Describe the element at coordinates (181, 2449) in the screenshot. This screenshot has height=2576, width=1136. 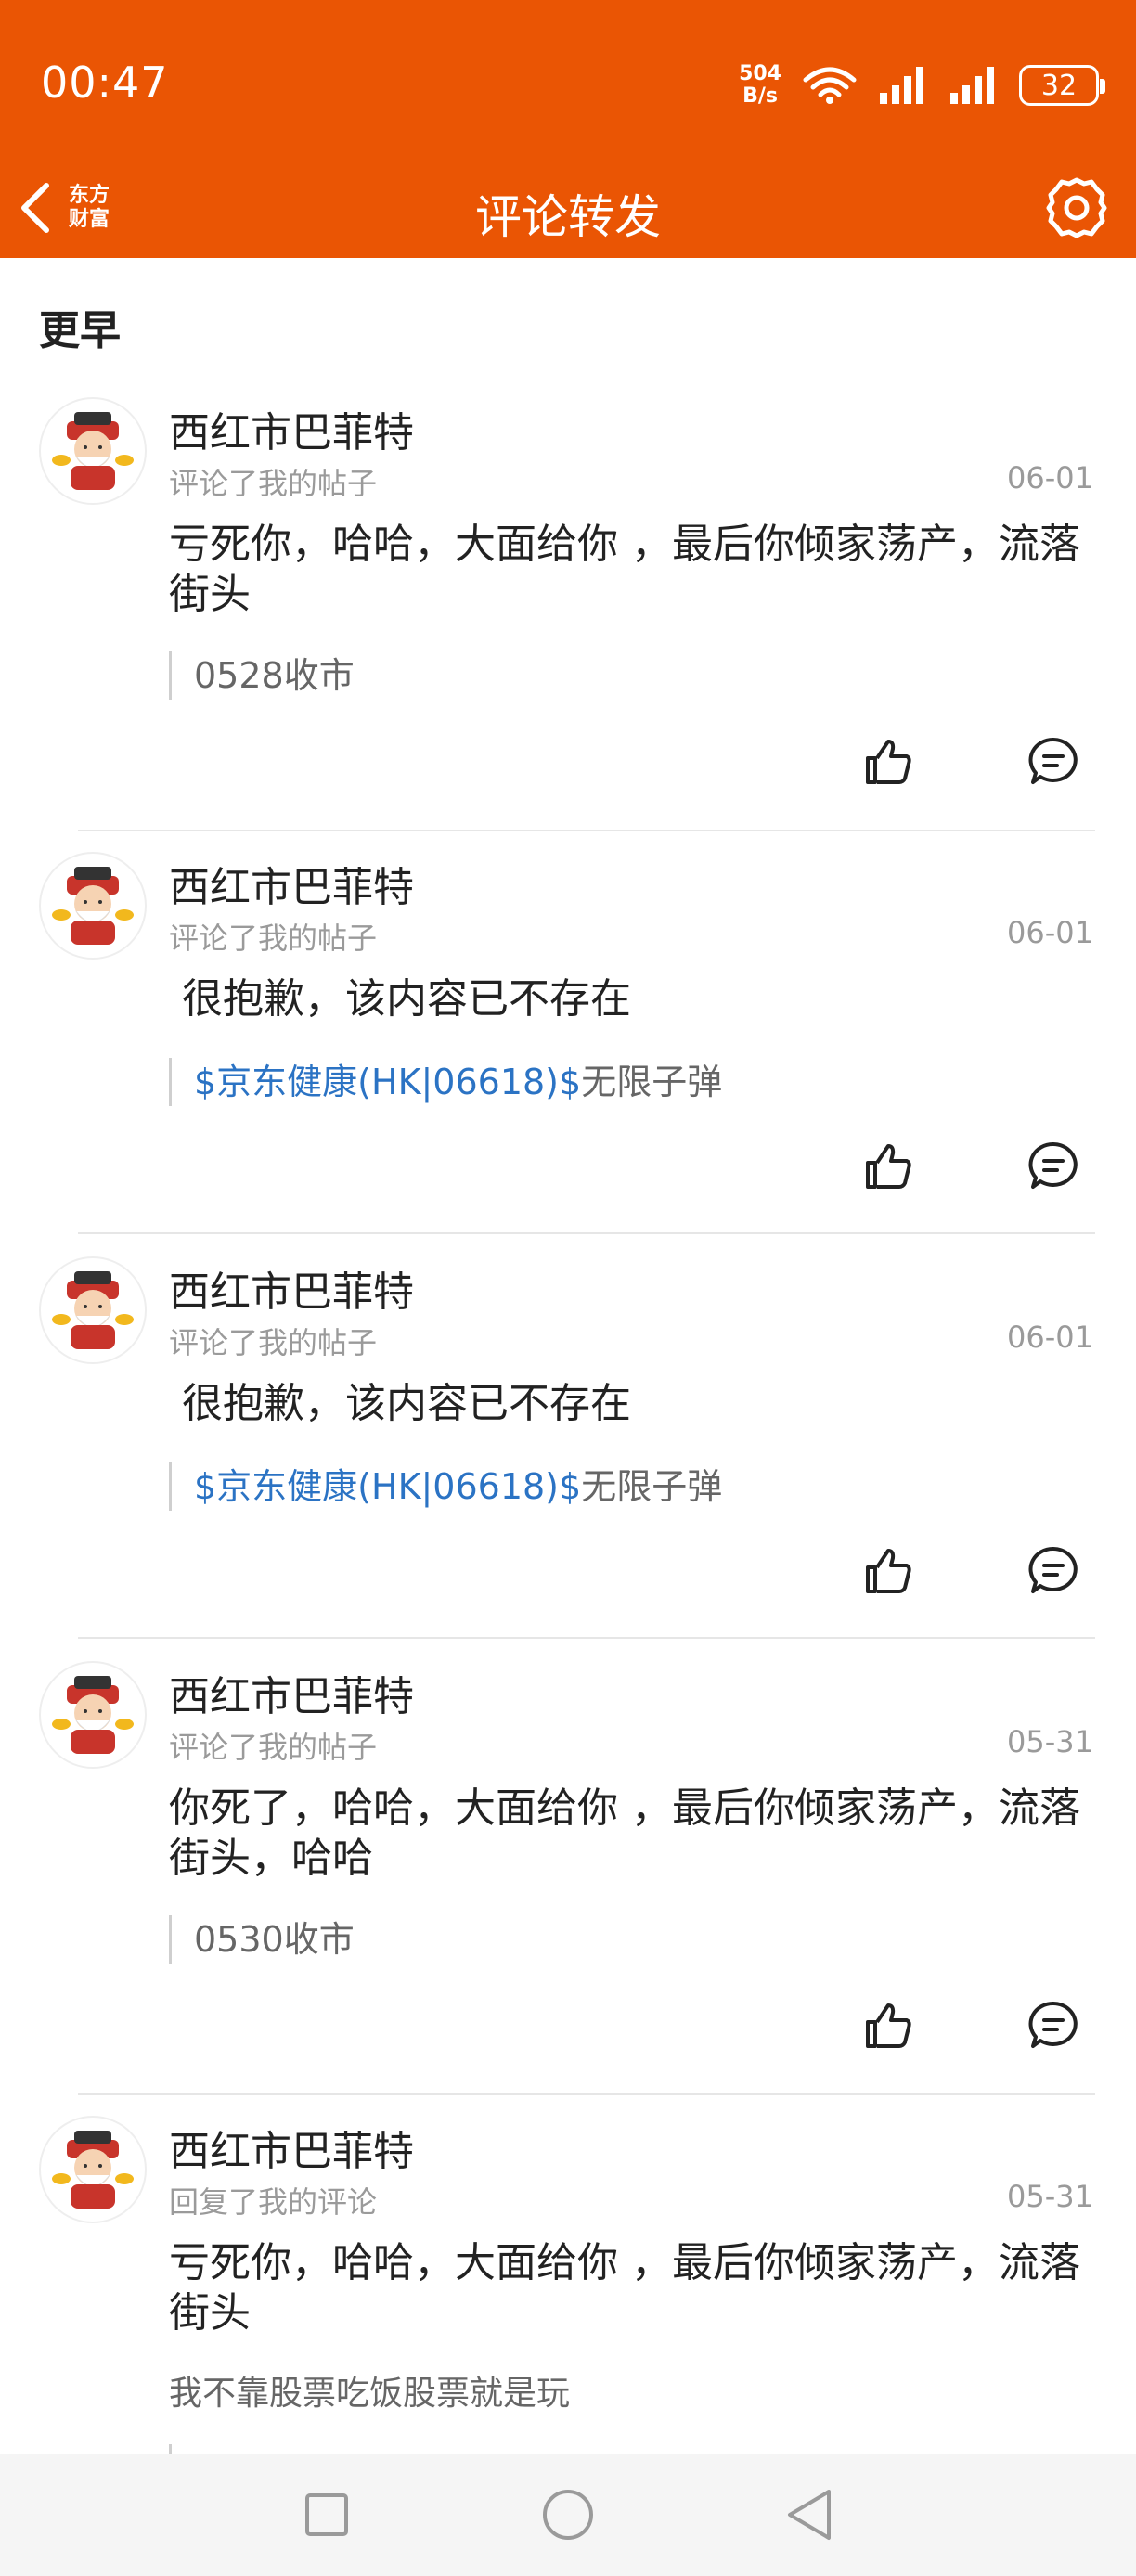
I see `quoted-post` at that location.